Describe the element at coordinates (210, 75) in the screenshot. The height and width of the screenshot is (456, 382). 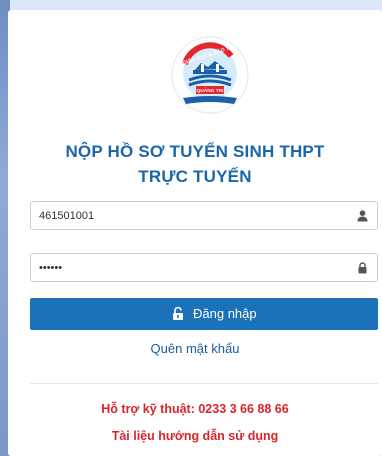
I see `education-department-logo: GIÁO DỤC & ĐÀO TẠO QUẢNG TRỊ` at that location.